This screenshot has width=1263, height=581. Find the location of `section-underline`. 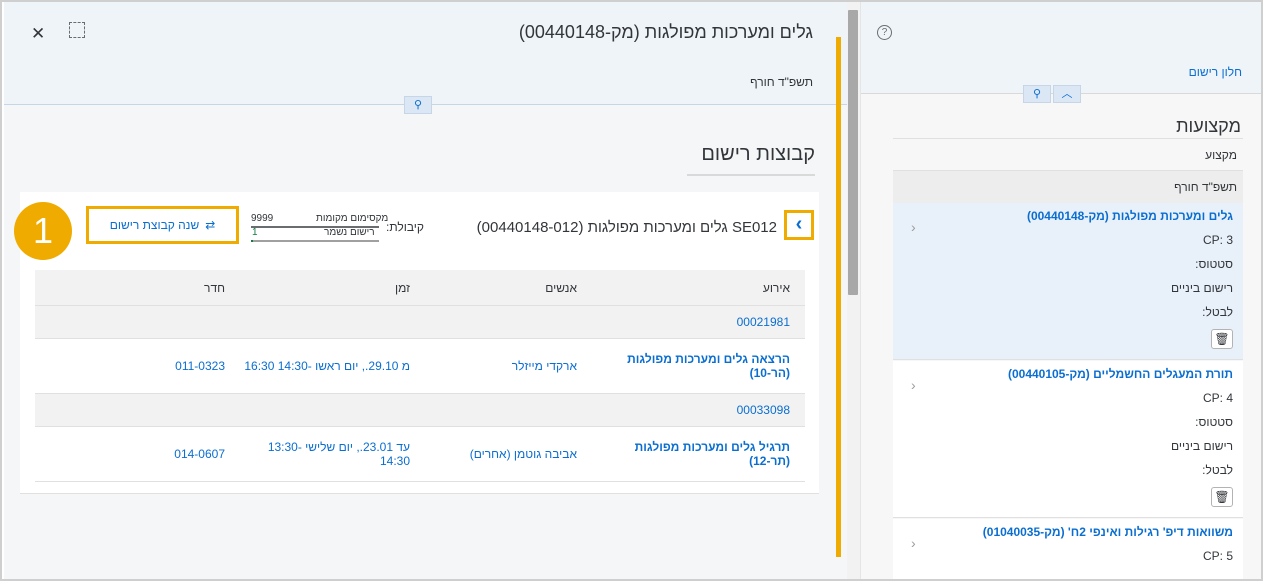

section-underline is located at coordinates (751, 175).